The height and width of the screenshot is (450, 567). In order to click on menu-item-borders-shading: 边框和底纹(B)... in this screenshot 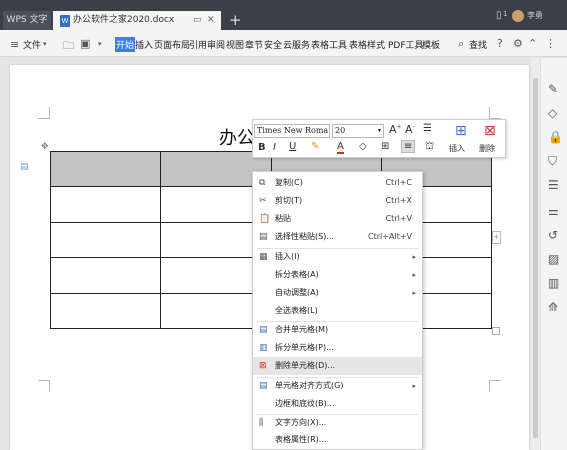, I will do `click(337, 404)`.